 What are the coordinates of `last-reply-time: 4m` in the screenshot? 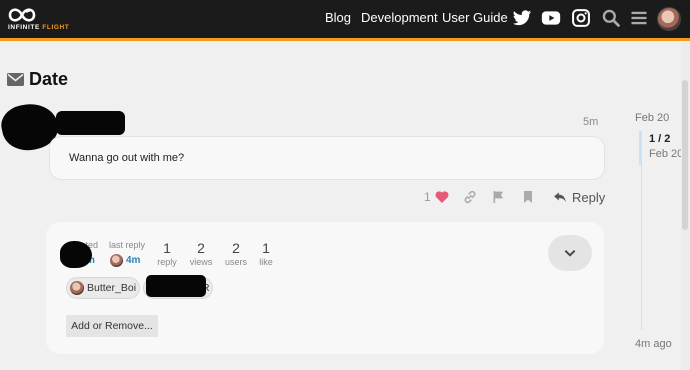 It's located at (133, 260).